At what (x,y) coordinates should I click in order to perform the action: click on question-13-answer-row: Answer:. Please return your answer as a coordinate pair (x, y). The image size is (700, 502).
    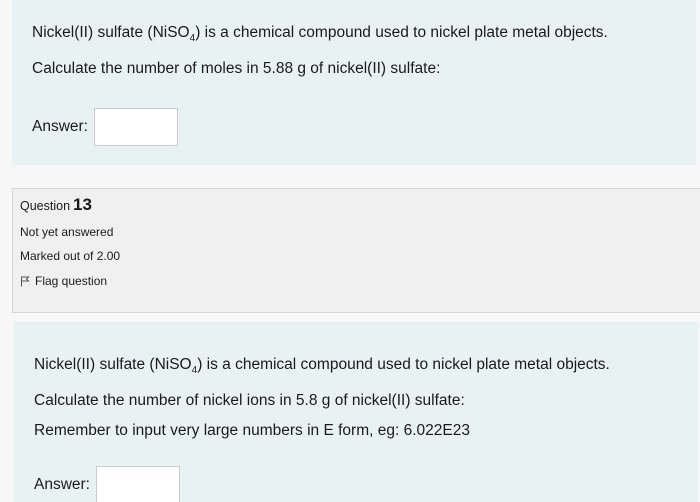
    Looking at the image, I should click on (366, 484).